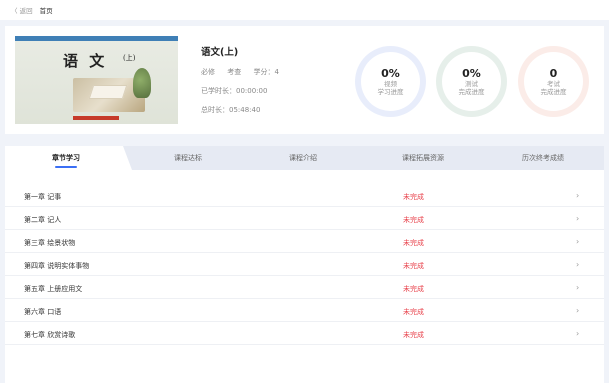  Describe the element at coordinates (234, 72) in the screenshot. I see `course-assess: 考查` at that location.